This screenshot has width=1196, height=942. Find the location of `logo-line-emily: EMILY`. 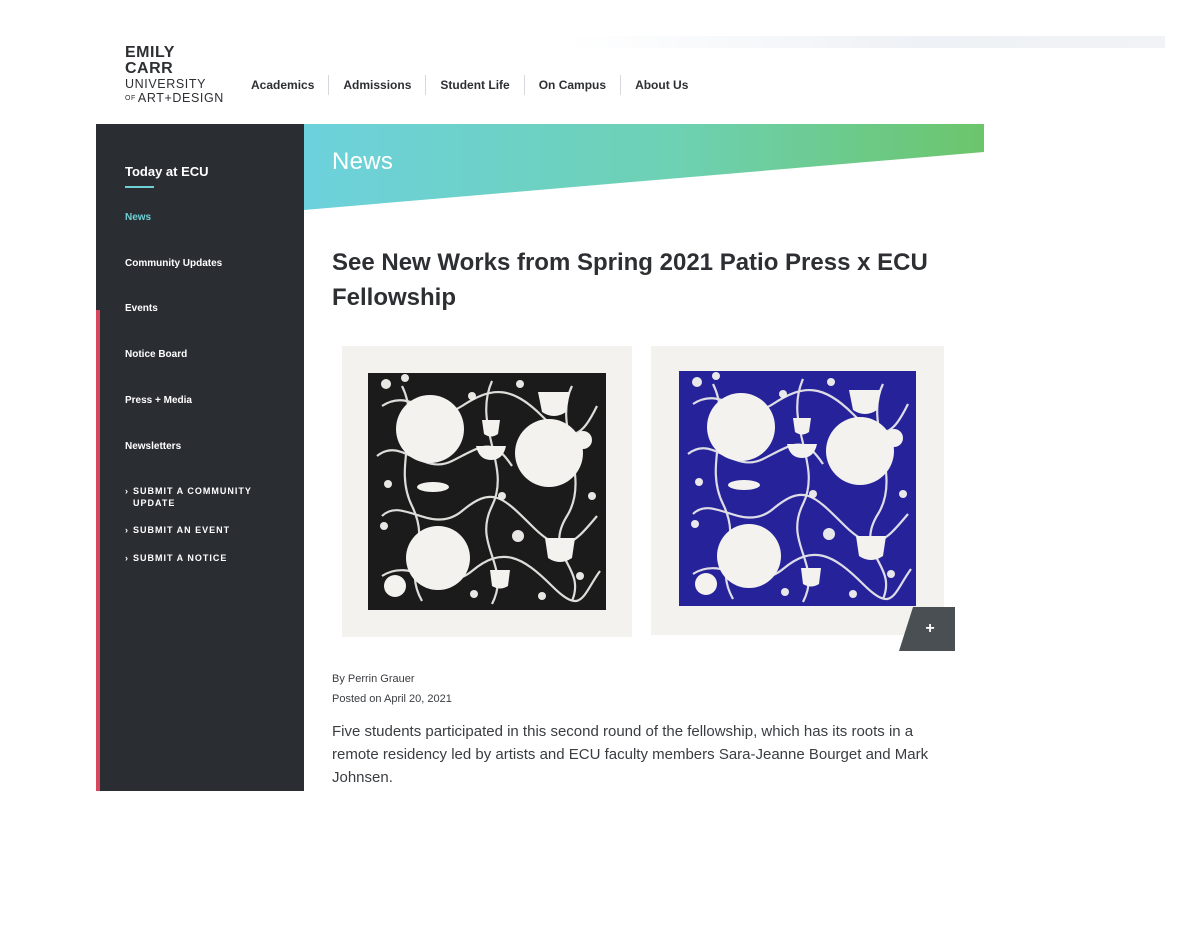

logo-line-emily: EMILY is located at coordinates (150, 52).